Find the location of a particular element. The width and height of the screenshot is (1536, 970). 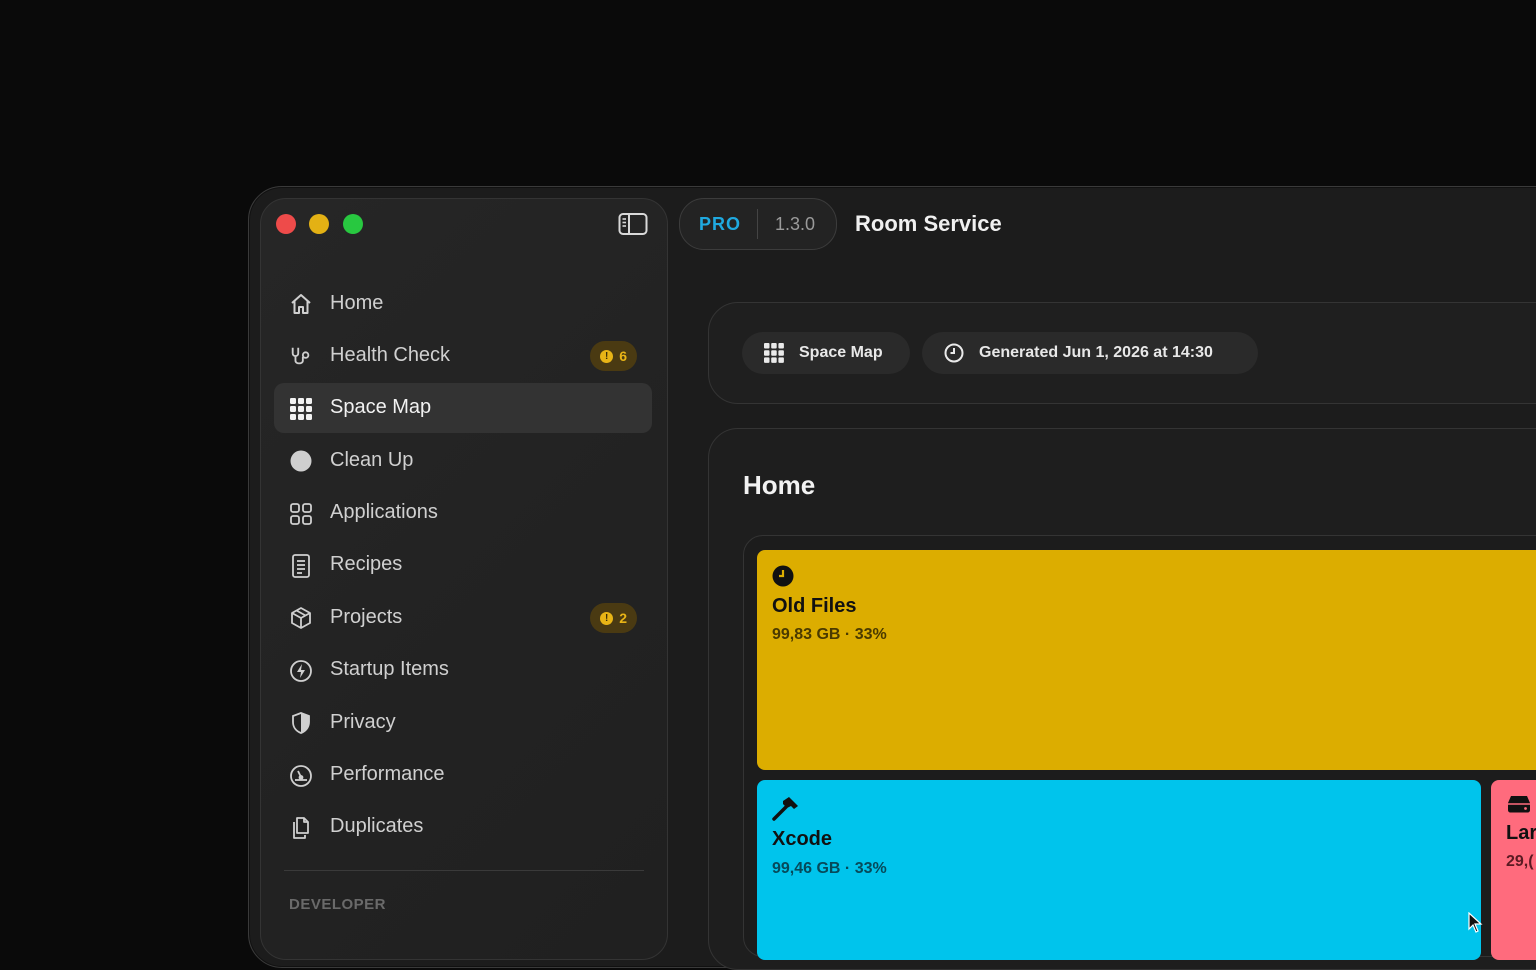

copy-icon is located at coordinates (301, 828).